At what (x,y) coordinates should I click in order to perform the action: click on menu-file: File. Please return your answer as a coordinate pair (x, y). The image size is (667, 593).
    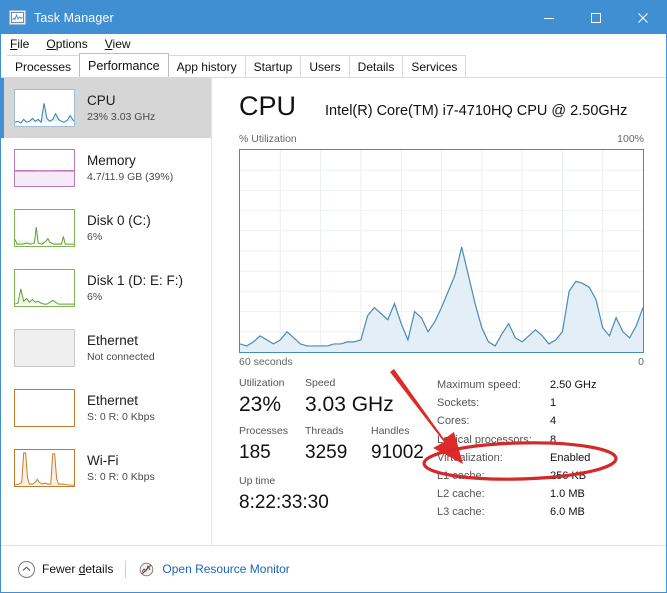
    Looking at the image, I should click on (19, 44).